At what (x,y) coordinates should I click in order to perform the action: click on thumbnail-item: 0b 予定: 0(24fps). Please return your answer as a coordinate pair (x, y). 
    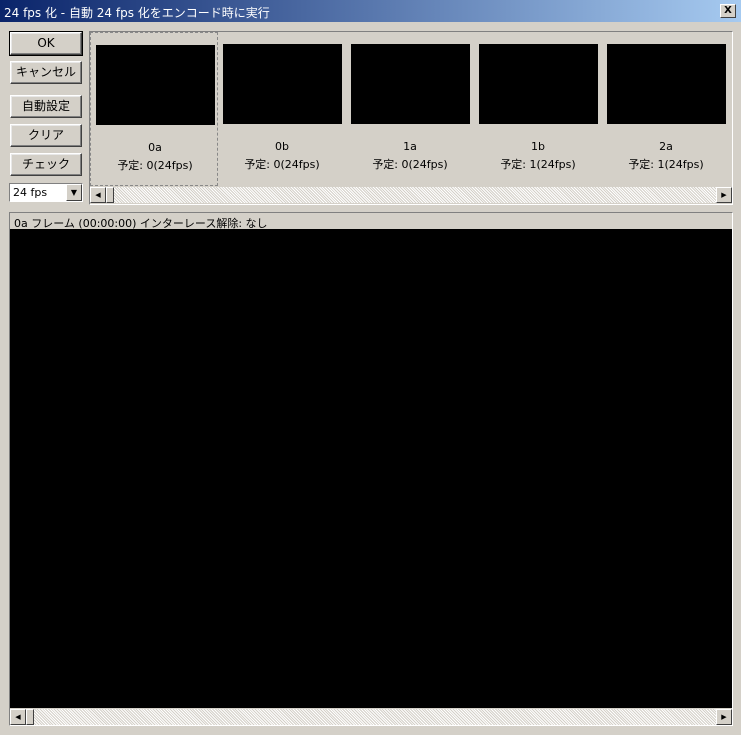
    Looking at the image, I should click on (282, 109).